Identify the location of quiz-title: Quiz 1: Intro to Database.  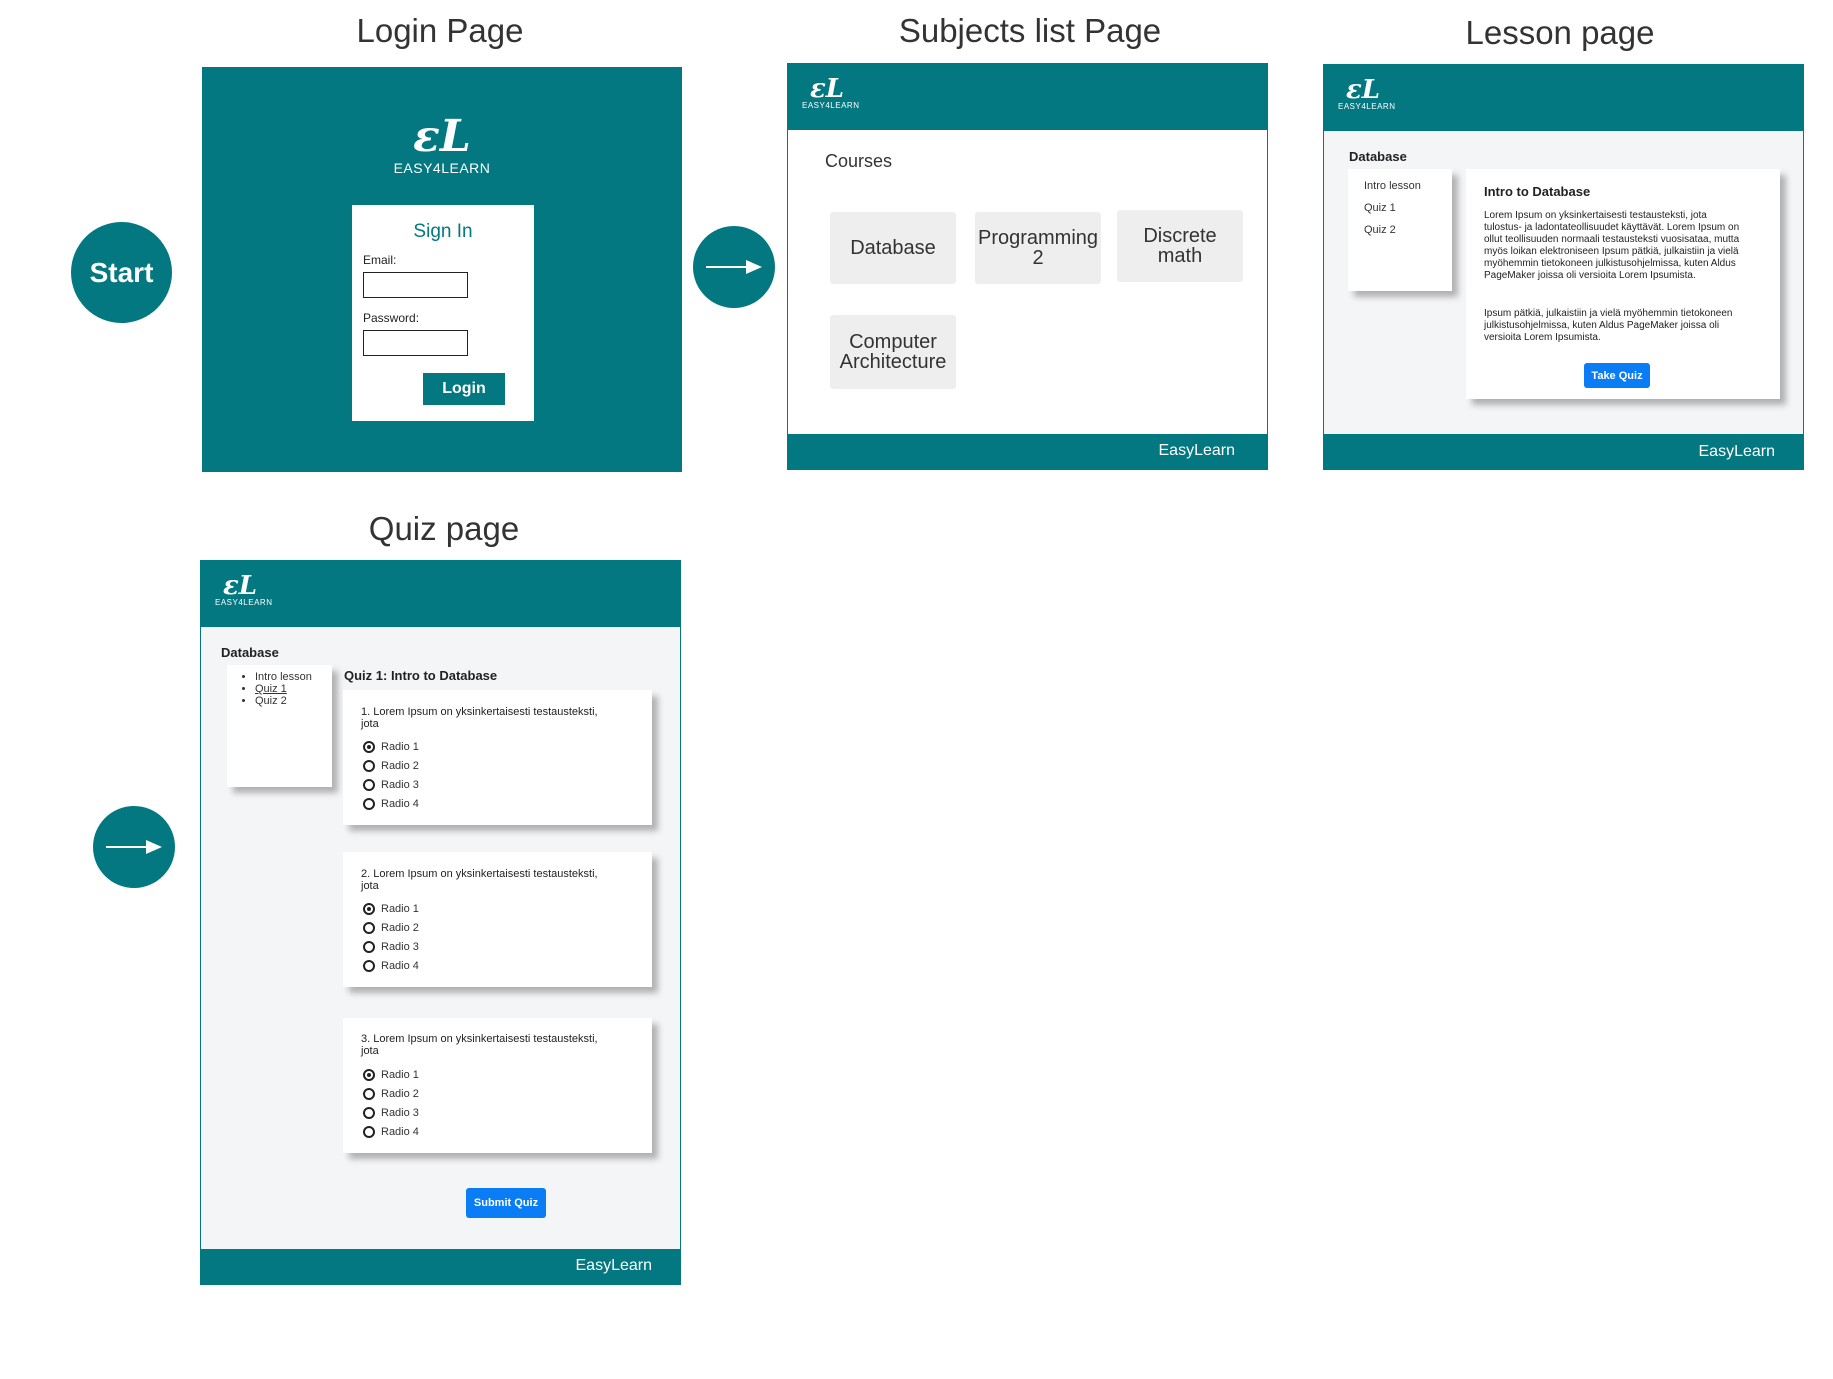
(421, 675).